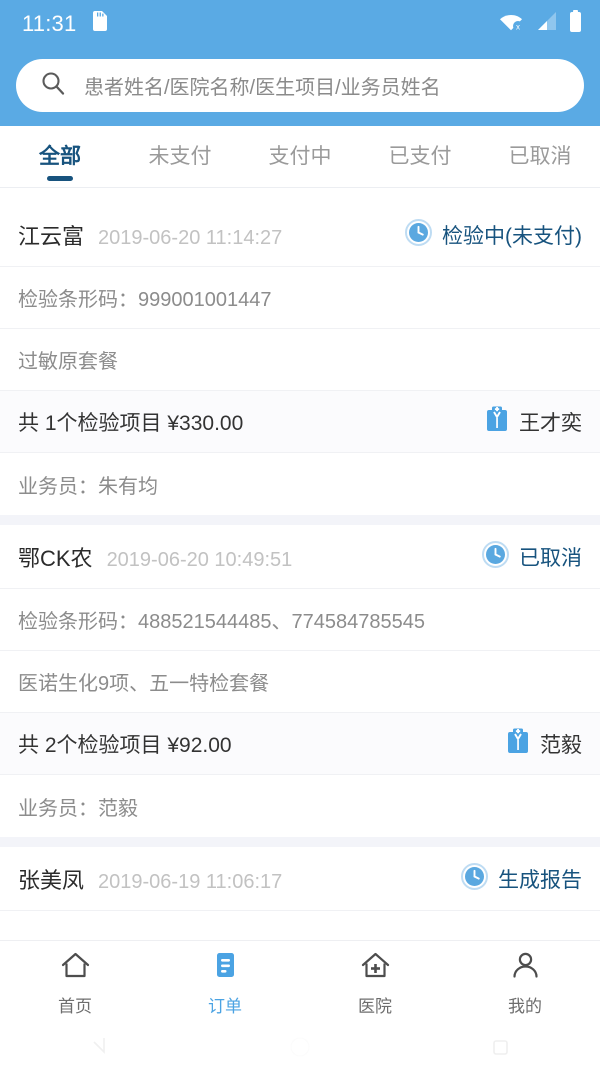 The height and width of the screenshot is (1067, 600). Describe the element at coordinates (300, 557) in the screenshot. I see `order-header-row: 鄂CK农 2019-06-20 10:49:51 已取消` at that location.